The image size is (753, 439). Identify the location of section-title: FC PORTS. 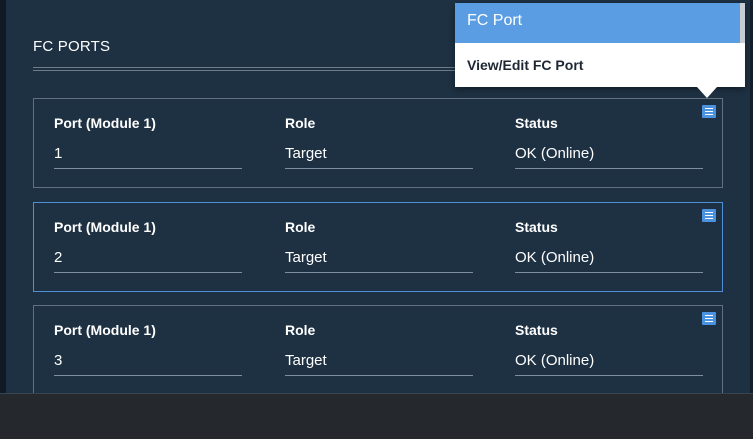
(72, 46).